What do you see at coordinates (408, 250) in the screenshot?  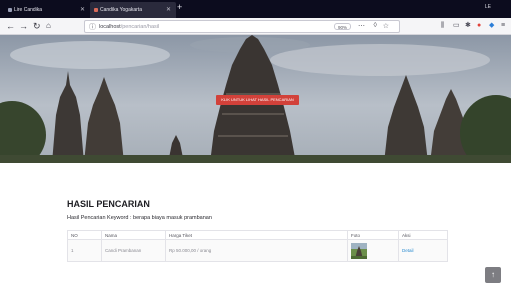 I see `detail-link: Detail` at bounding box center [408, 250].